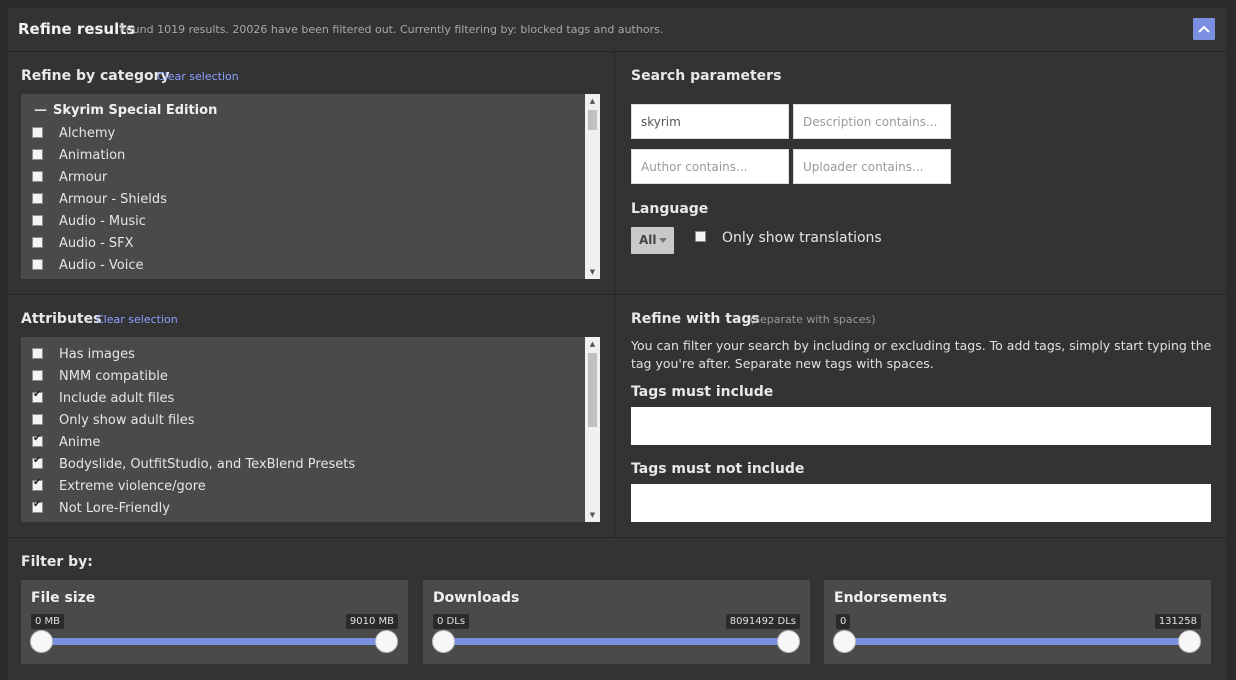  What do you see at coordinates (844, 641) in the screenshot?
I see `endorsements-min-handle` at bounding box center [844, 641].